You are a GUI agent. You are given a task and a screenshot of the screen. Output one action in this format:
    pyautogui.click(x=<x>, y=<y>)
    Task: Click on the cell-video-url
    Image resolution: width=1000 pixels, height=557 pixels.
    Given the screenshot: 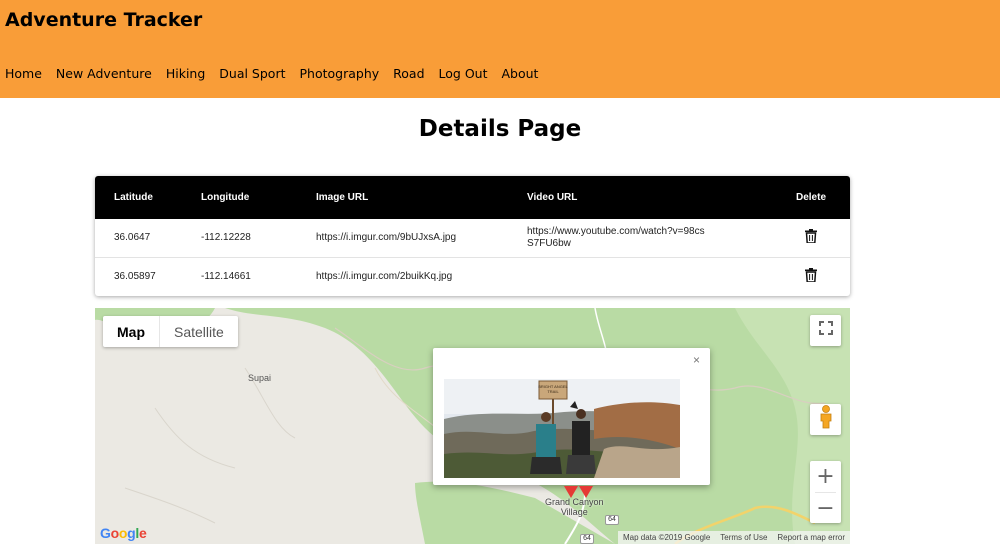 What is the action you would take?
    pyautogui.click(x=649, y=276)
    